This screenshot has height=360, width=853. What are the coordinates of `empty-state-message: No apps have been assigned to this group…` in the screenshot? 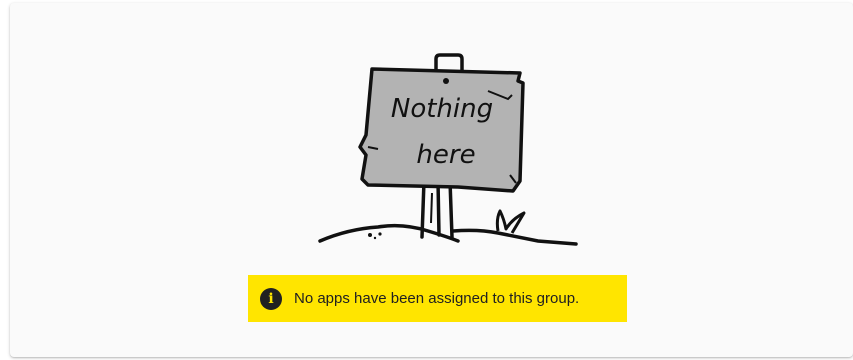 It's located at (437, 298).